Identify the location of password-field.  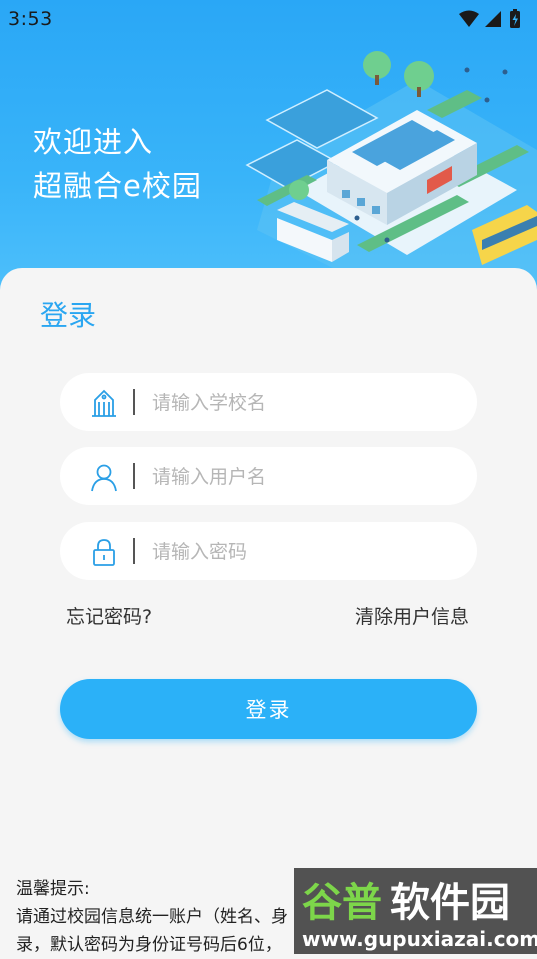
(268, 552).